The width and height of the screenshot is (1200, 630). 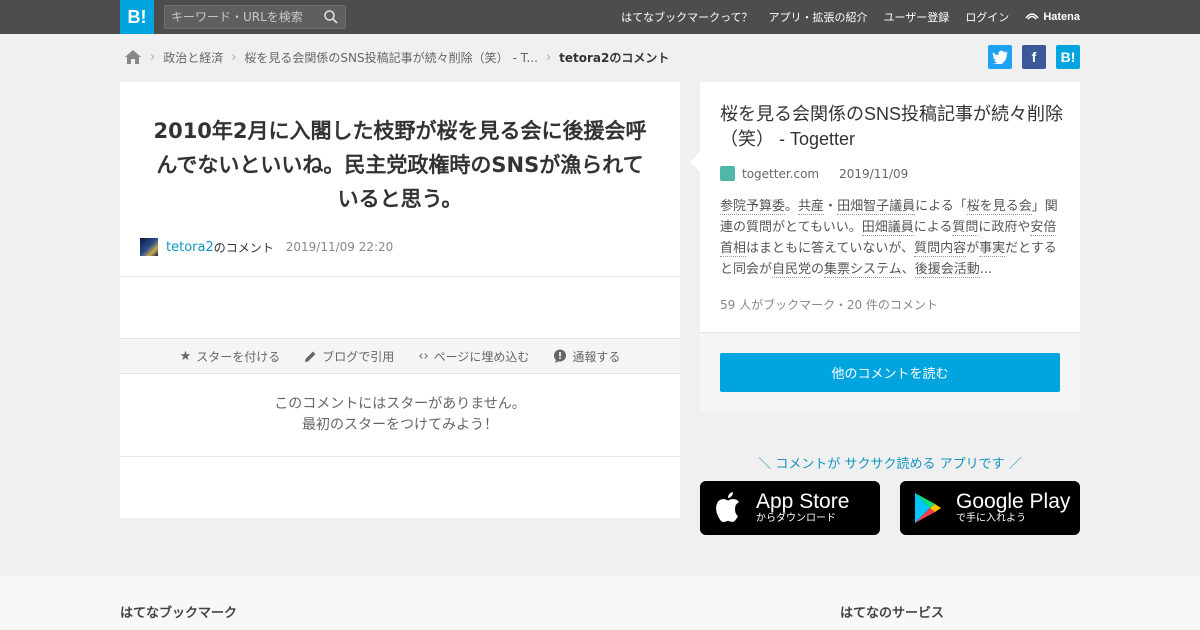 I want to click on site-favicon-icon, so click(x=727, y=173).